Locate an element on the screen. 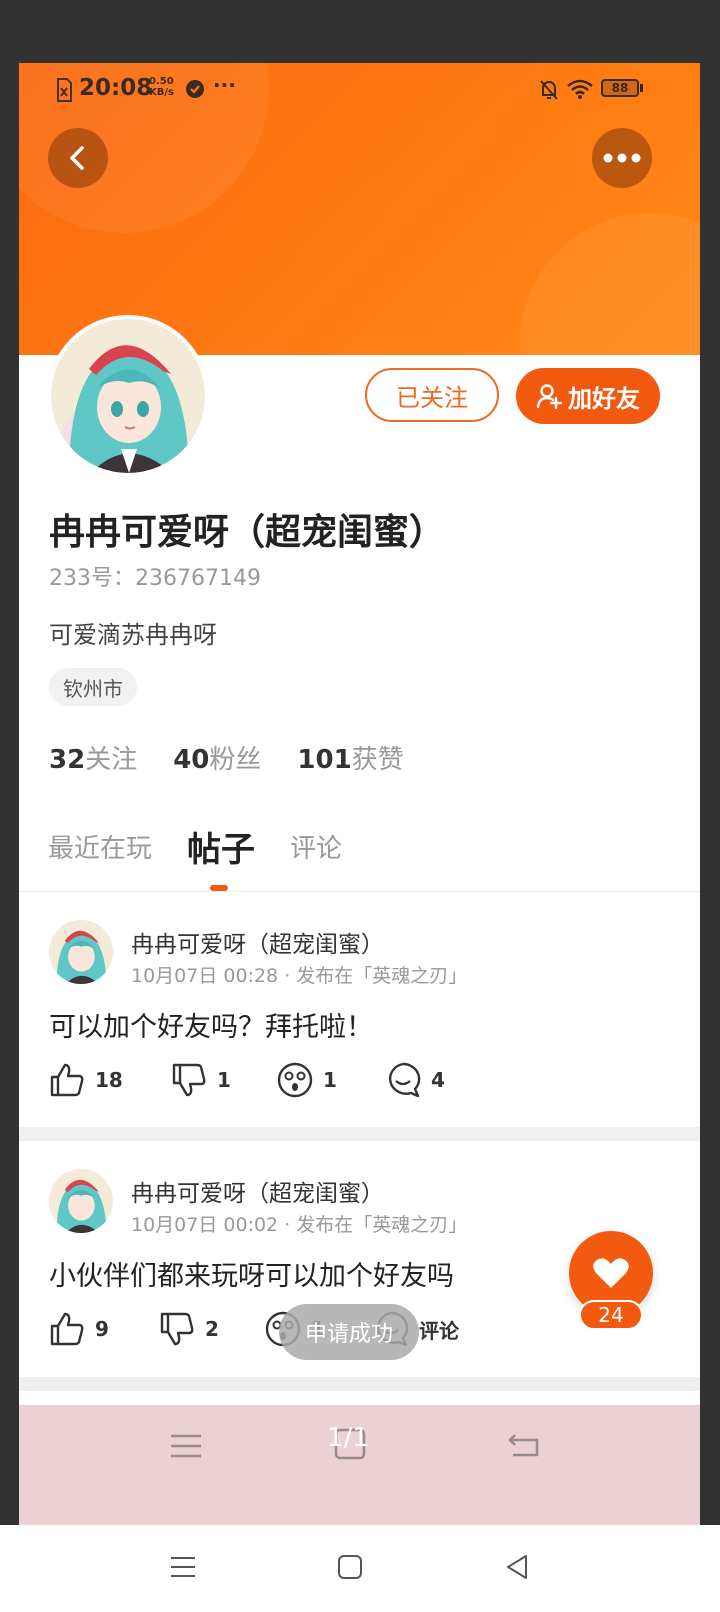 The height and width of the screenshot is (1612, 720). post-actions: 18 1 1 4 is located at coordinates (247, 1080).